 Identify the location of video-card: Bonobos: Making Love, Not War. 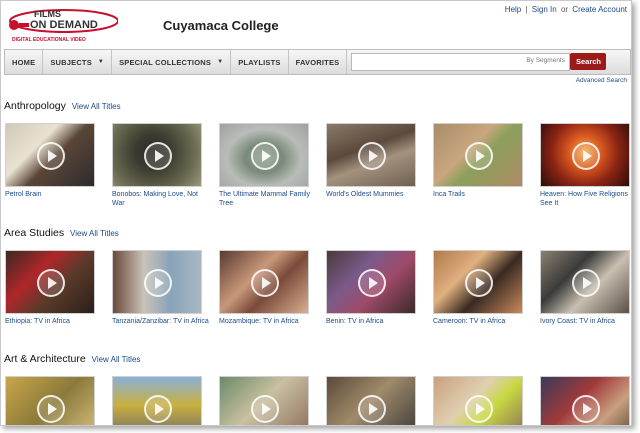
(165, 165).